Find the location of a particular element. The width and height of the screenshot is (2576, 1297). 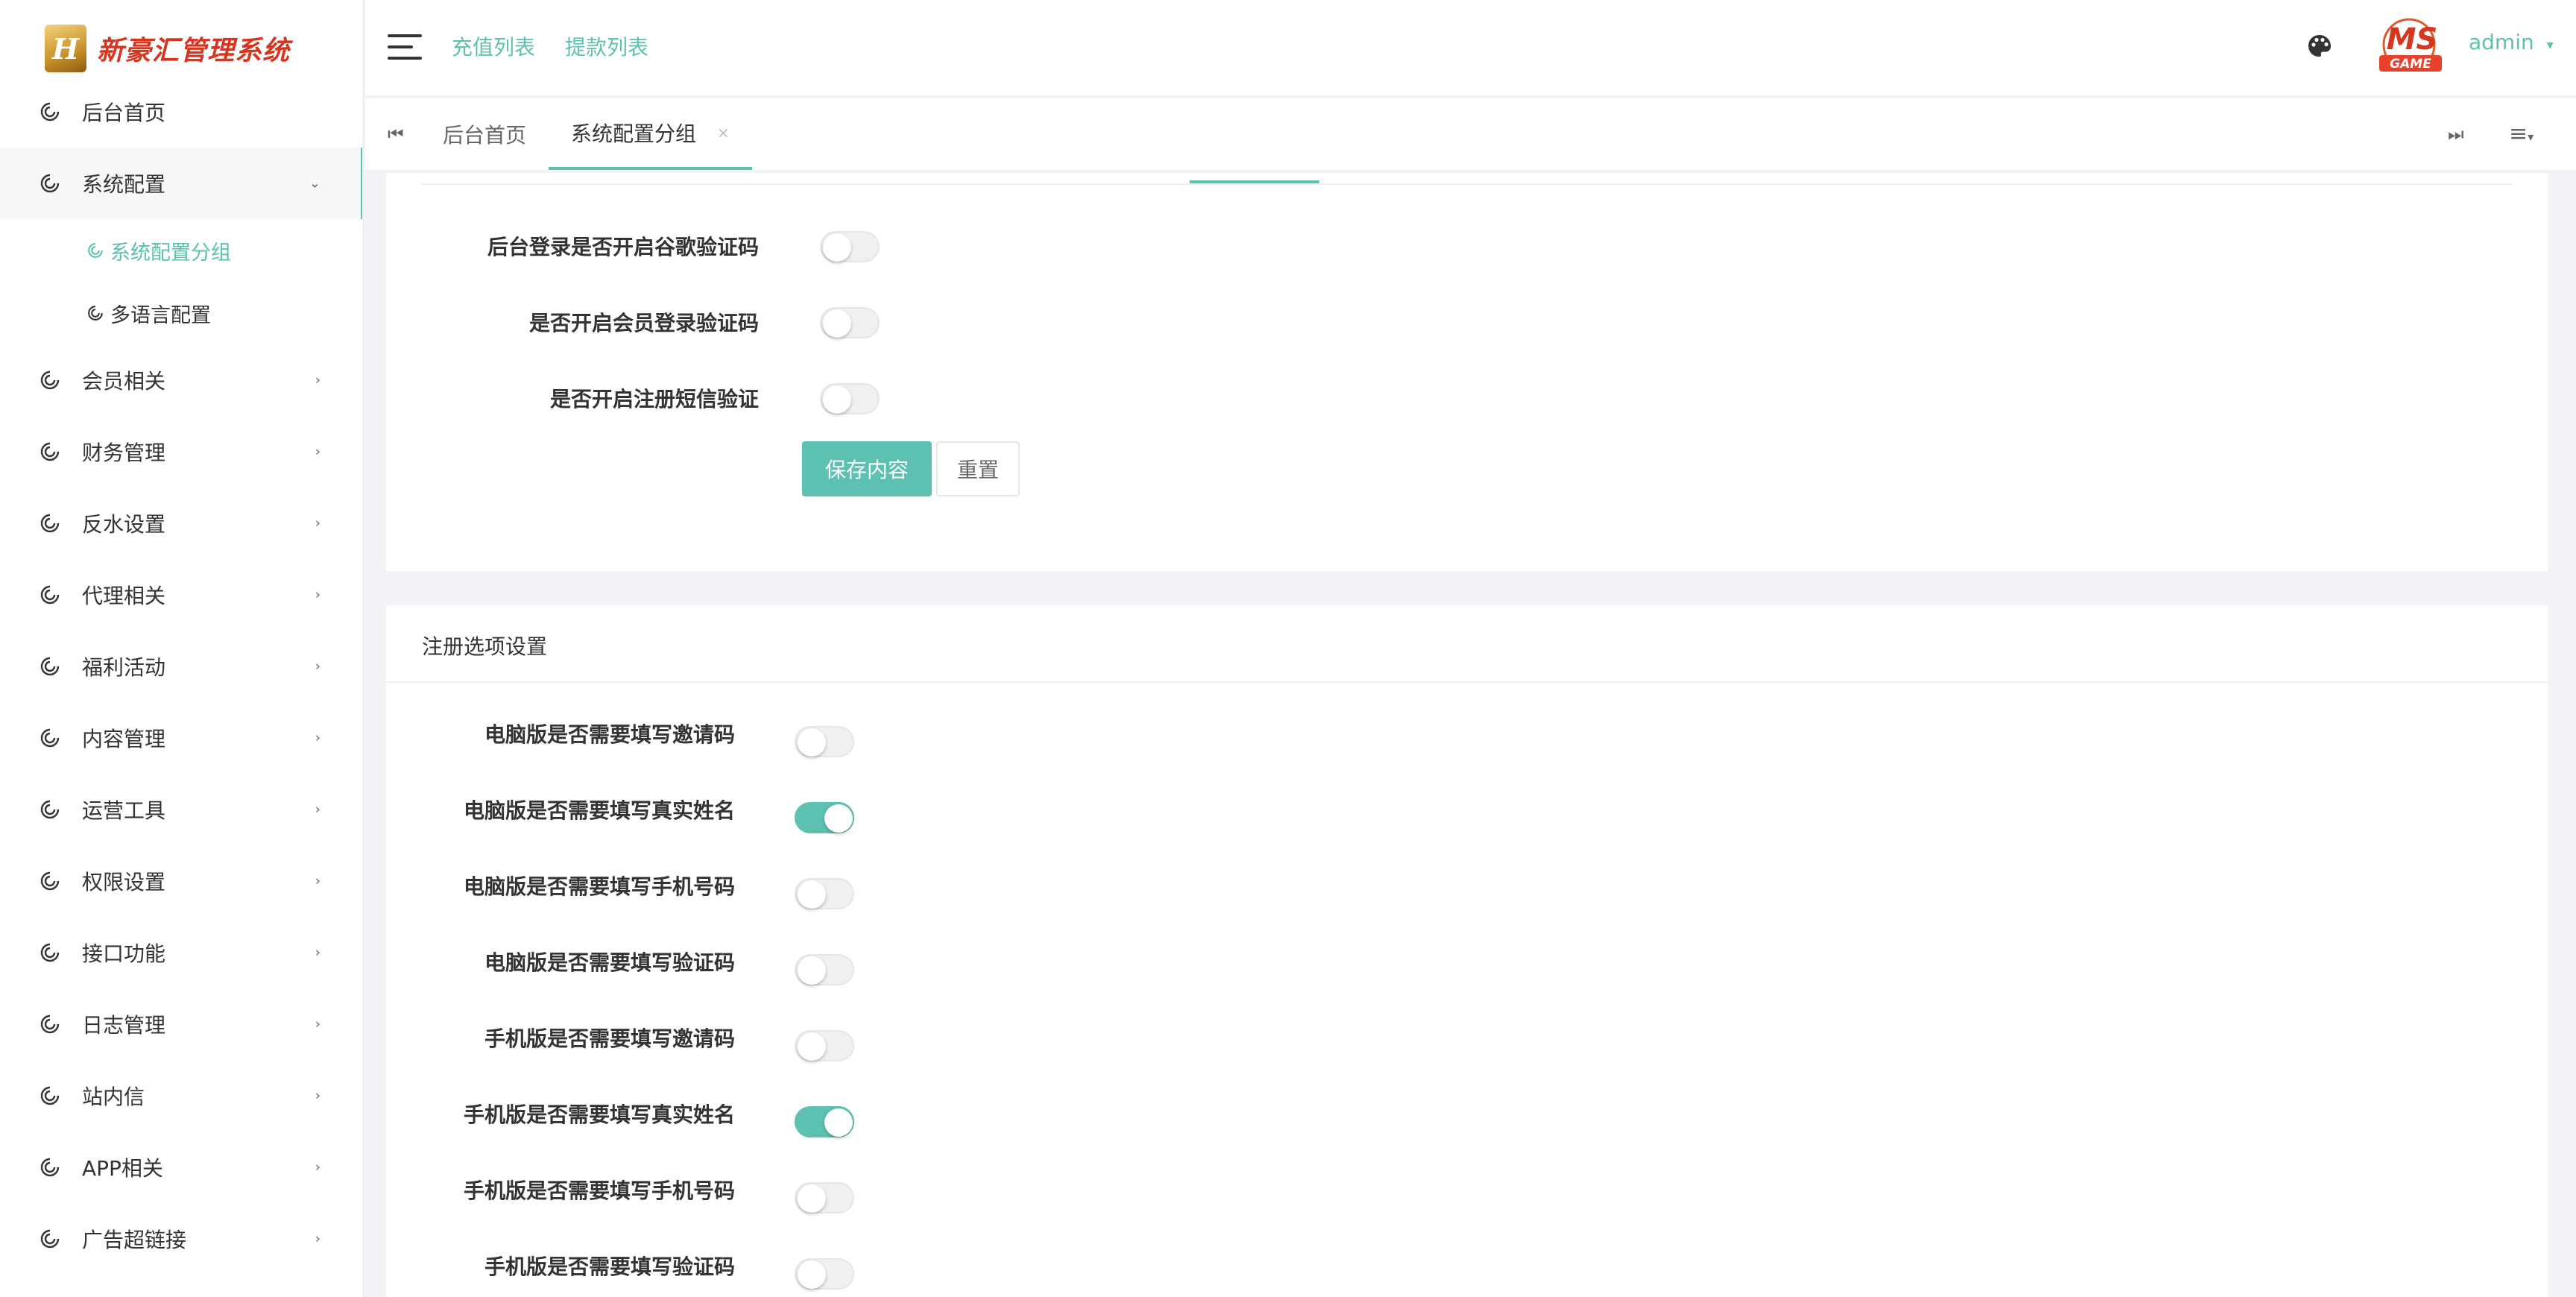

member-captcha-toggle is located at coordinates (850, 322).